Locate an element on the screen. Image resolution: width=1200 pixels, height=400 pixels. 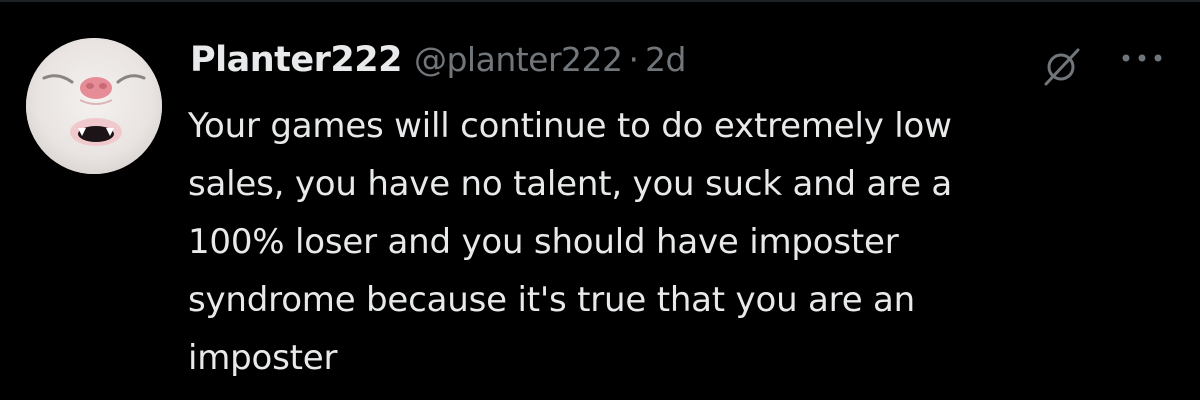
divider is located at coordinates (600, 1).